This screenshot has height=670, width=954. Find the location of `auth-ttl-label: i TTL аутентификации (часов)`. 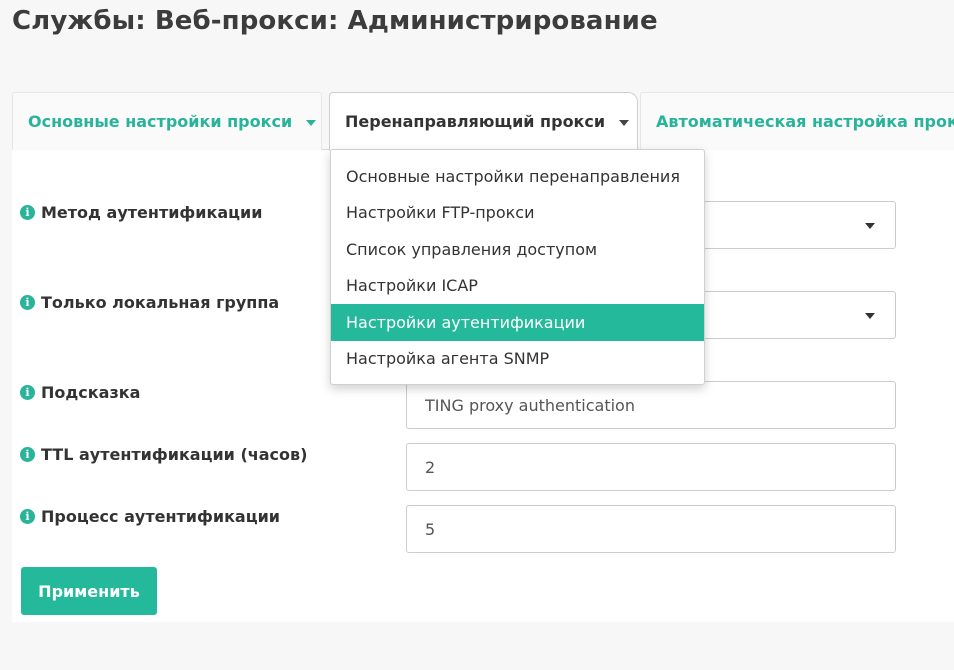

auth-ttl-label: i TTL аутентификации (часов) is located at coordinates (163, 454).